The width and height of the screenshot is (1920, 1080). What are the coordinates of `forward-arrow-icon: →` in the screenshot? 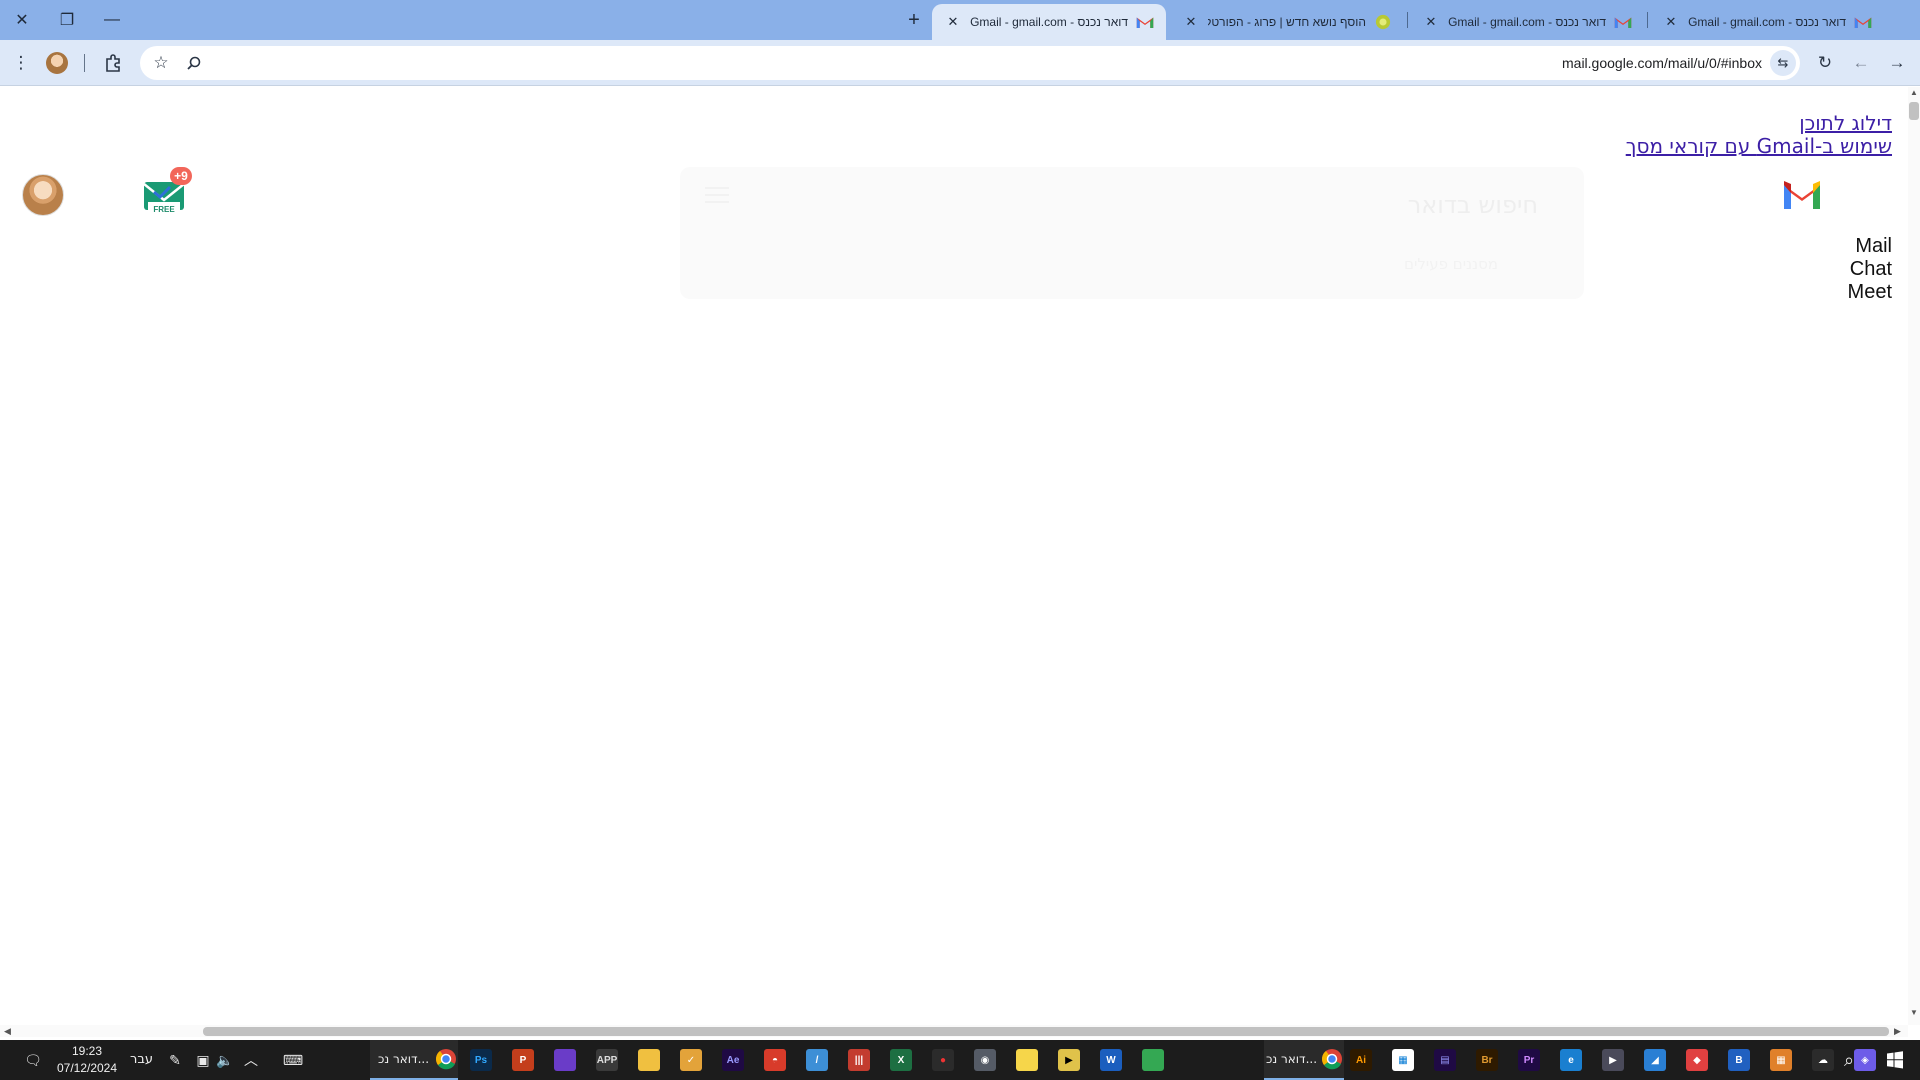 It's located at (1897, 63).